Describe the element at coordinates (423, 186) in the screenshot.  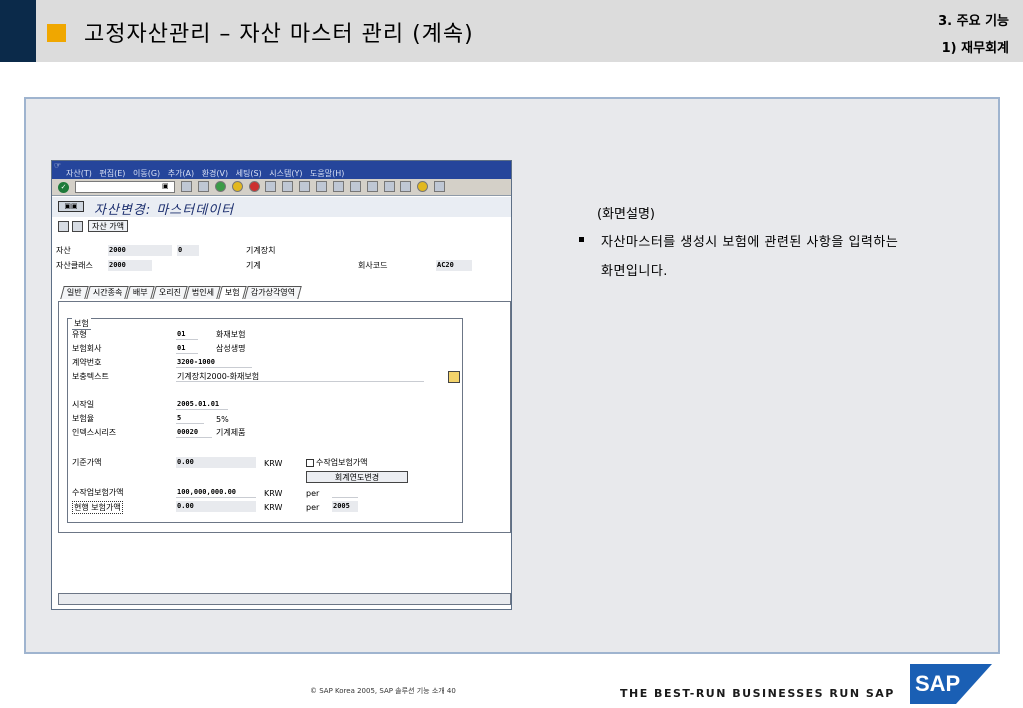
I see `help-icon` at that location.